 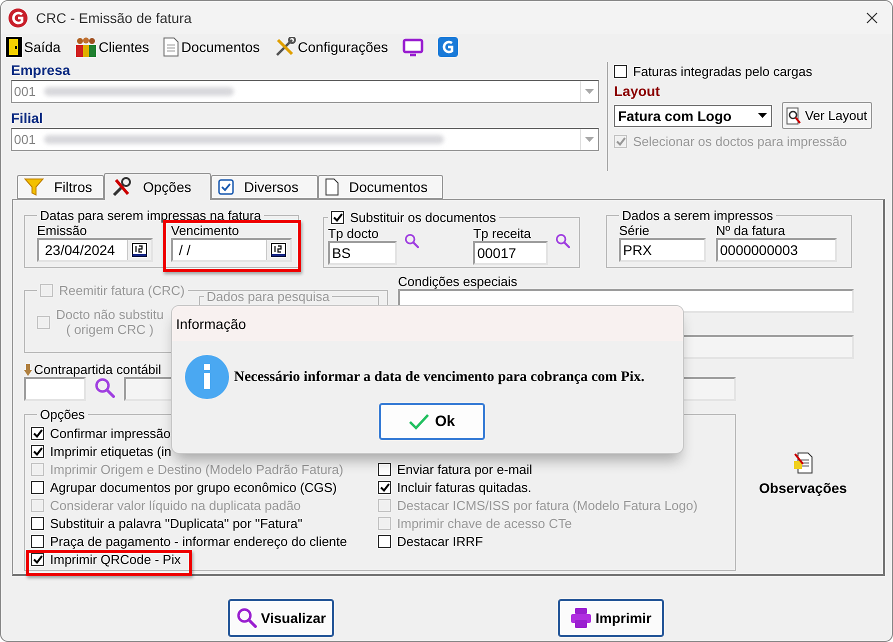 What do you see at coordinates (112, 46) in the screenshot?
I see `toolbar-button: Clientes` at bounding box center [112, 46].